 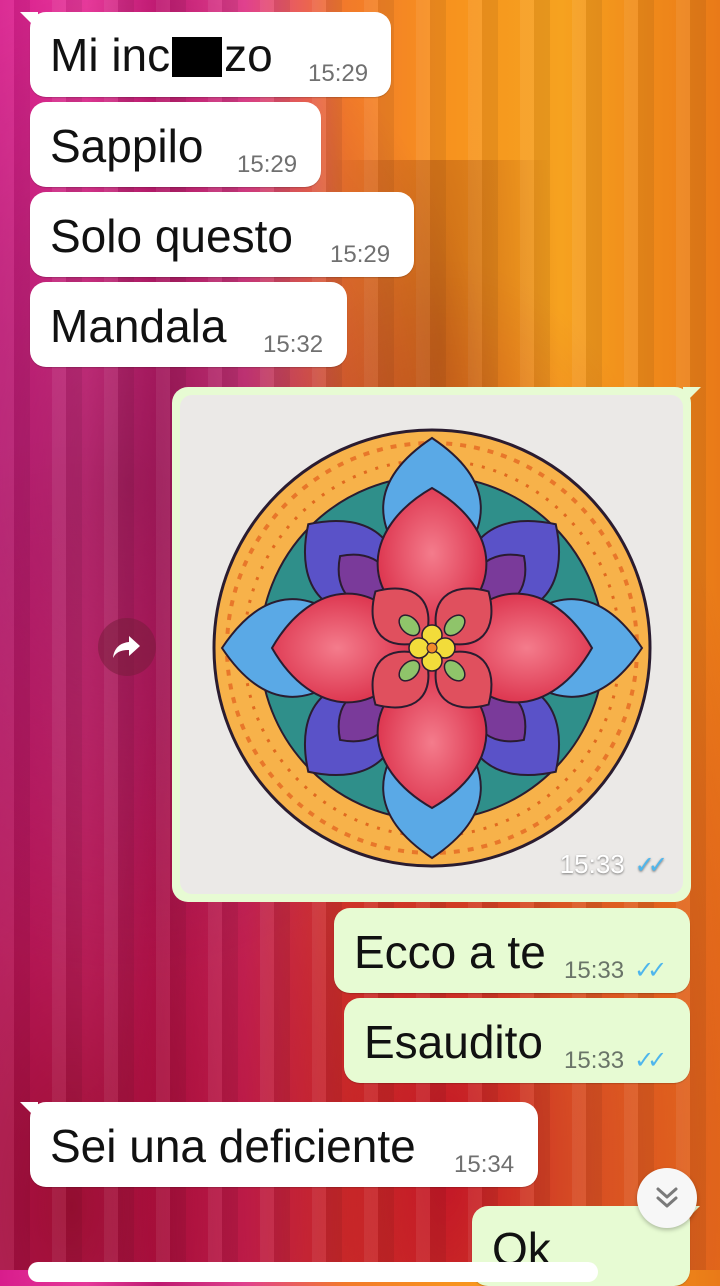 I want to click on message-text: Esaudito, so click(x=454, y=1042).